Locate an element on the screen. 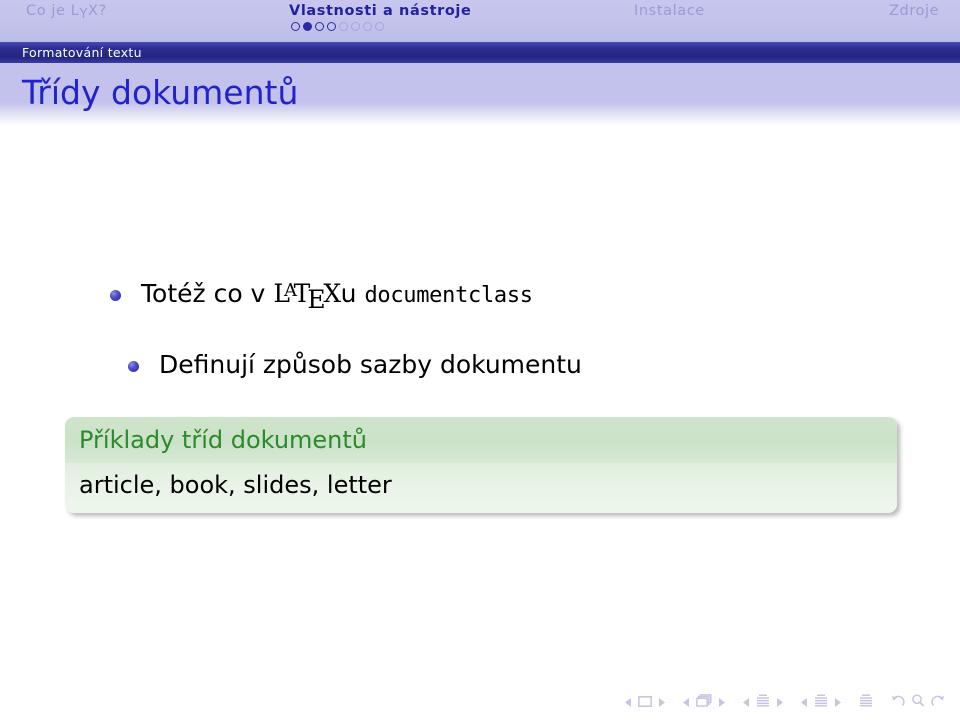 The height and width of the screenshot is (720, 960). list-item-text: Totéž co v LATEXu documentclass is located at coordinates (337, 296).